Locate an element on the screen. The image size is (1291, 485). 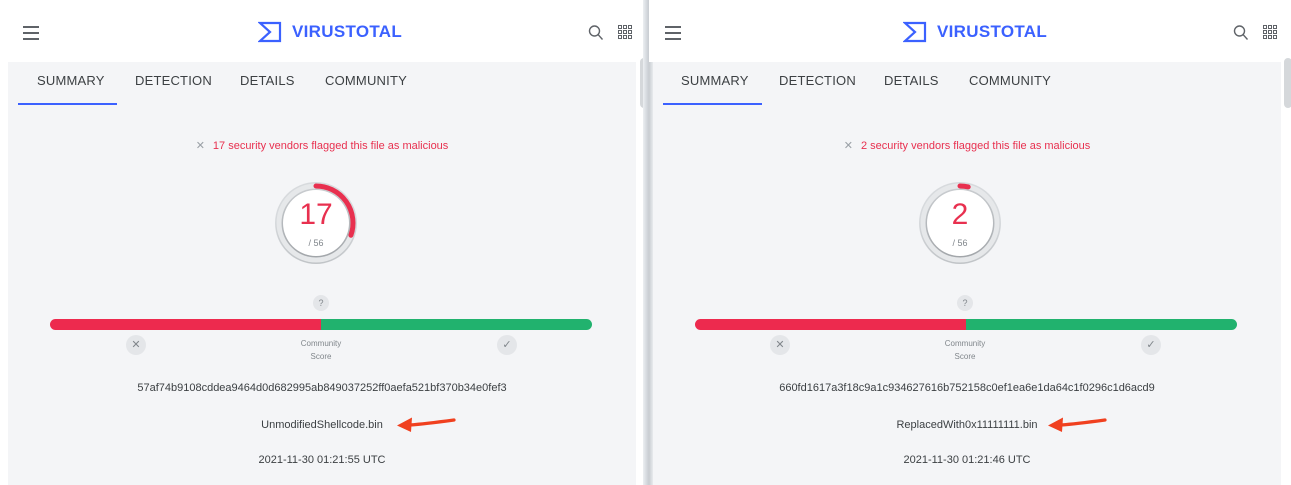
detection-score-gauge: 2 / 56 is located at coordinates (960, 223).